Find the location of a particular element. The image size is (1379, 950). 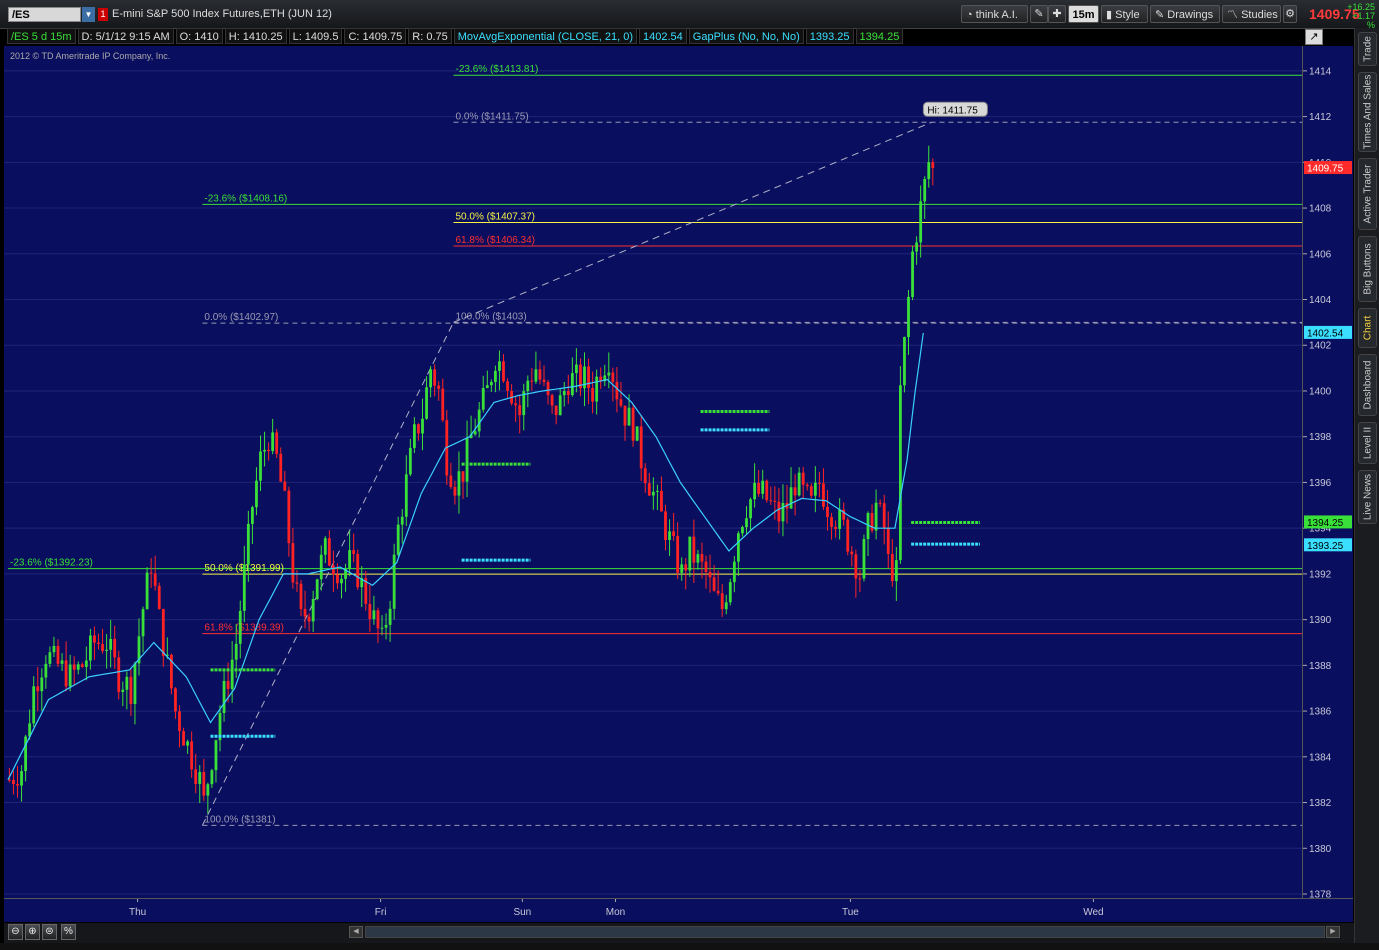

studies-button: 〽 Studies is located at coordinates (1251, 14).